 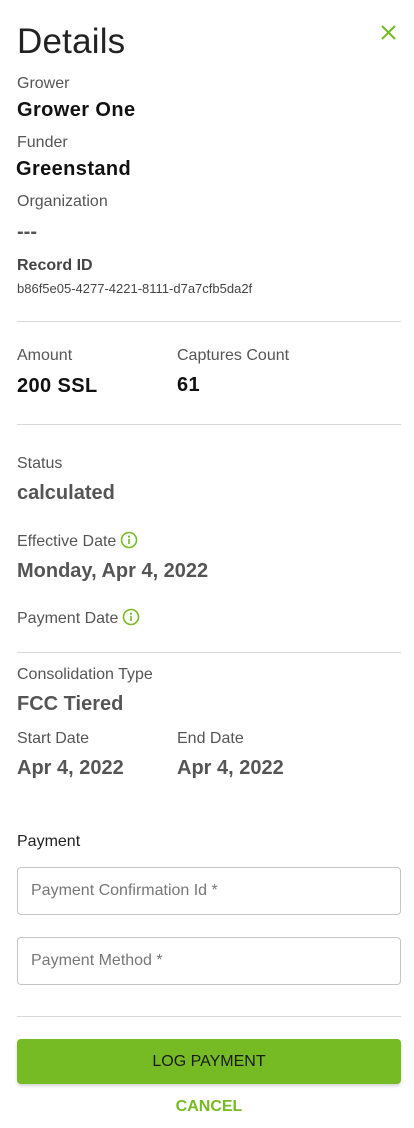 What do you see at coordinates (210, 738) in the screenshot?
I see `end-date-label: End Date` at bounding box center [210, 738].